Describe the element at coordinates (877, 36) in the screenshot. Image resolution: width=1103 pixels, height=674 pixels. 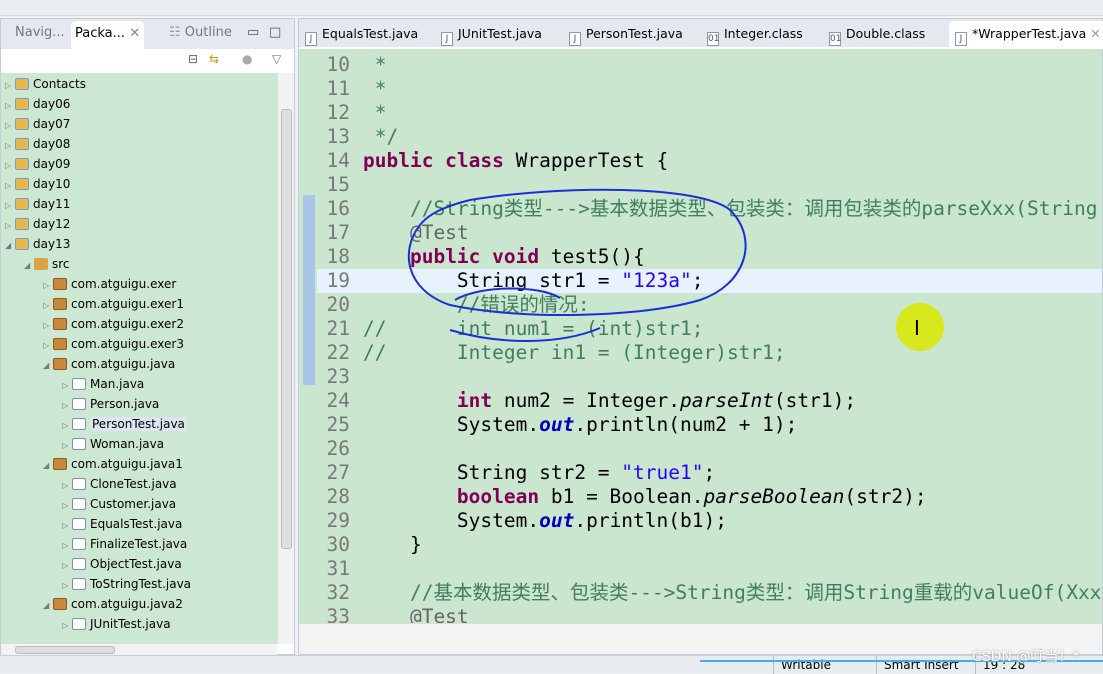
I see `editor-tab: 01 Double.class` at that location.